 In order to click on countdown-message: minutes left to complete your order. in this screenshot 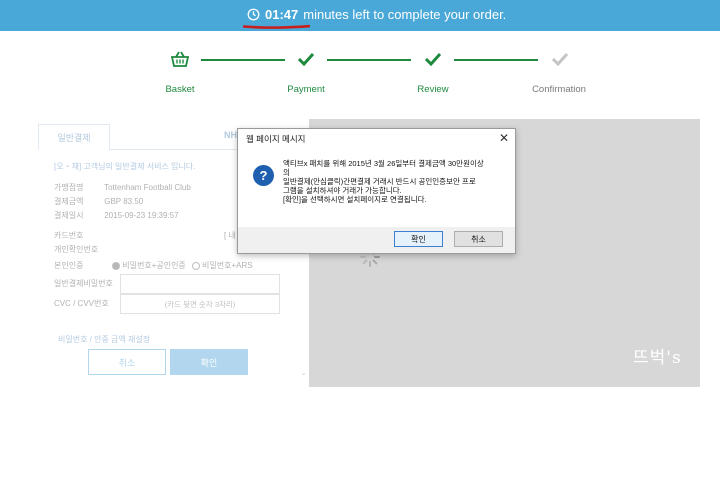, I will do `click(405, 14)`.